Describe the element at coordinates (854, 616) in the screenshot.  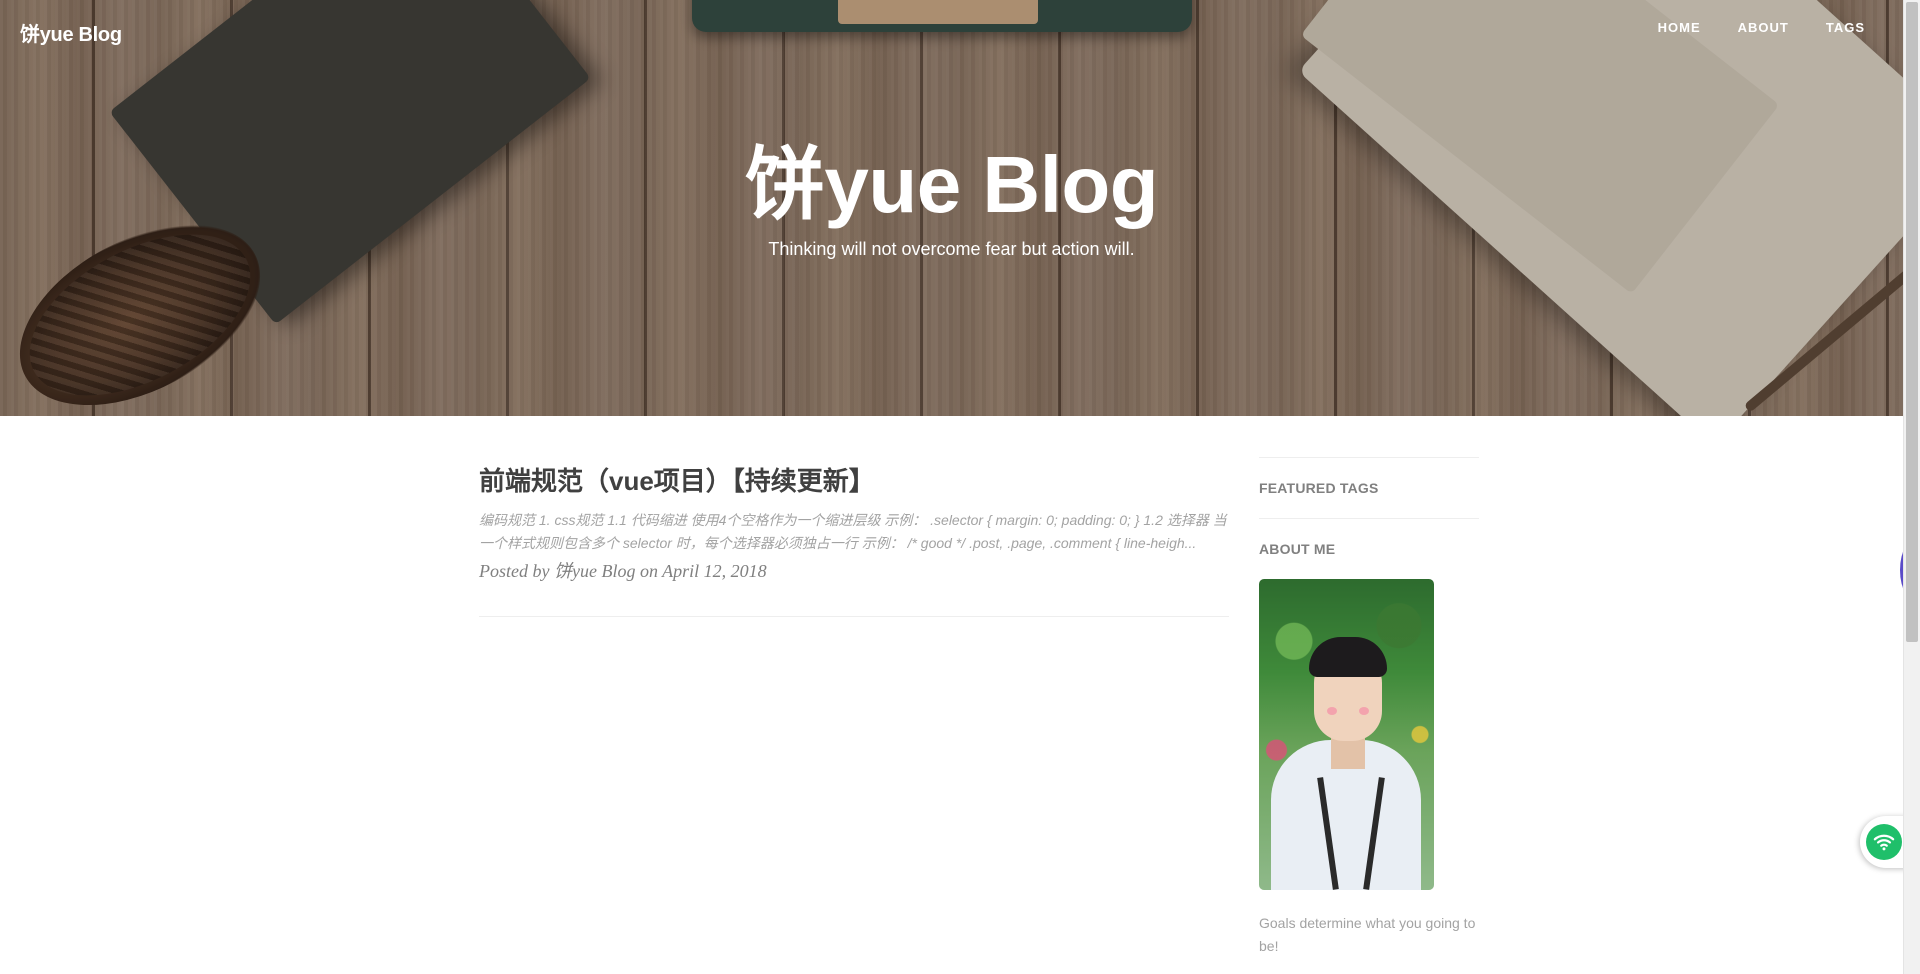
I see `post-divider` at that location.